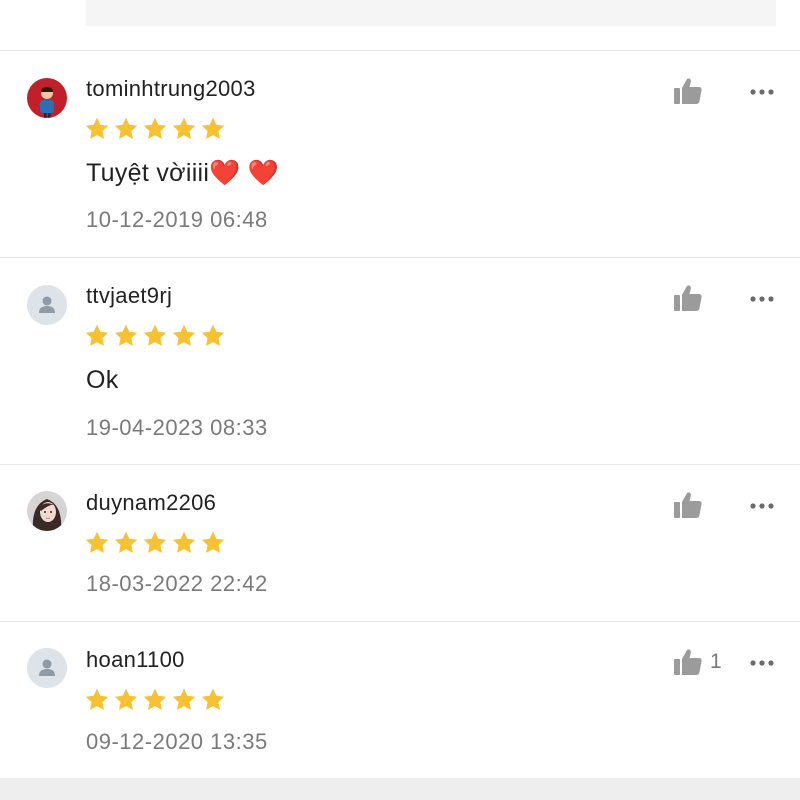 Image resolution: width=800 pixels, height=800 pixels. I want to click on review-timestamp: 10-12-2019 06:48, so click(177, 219).